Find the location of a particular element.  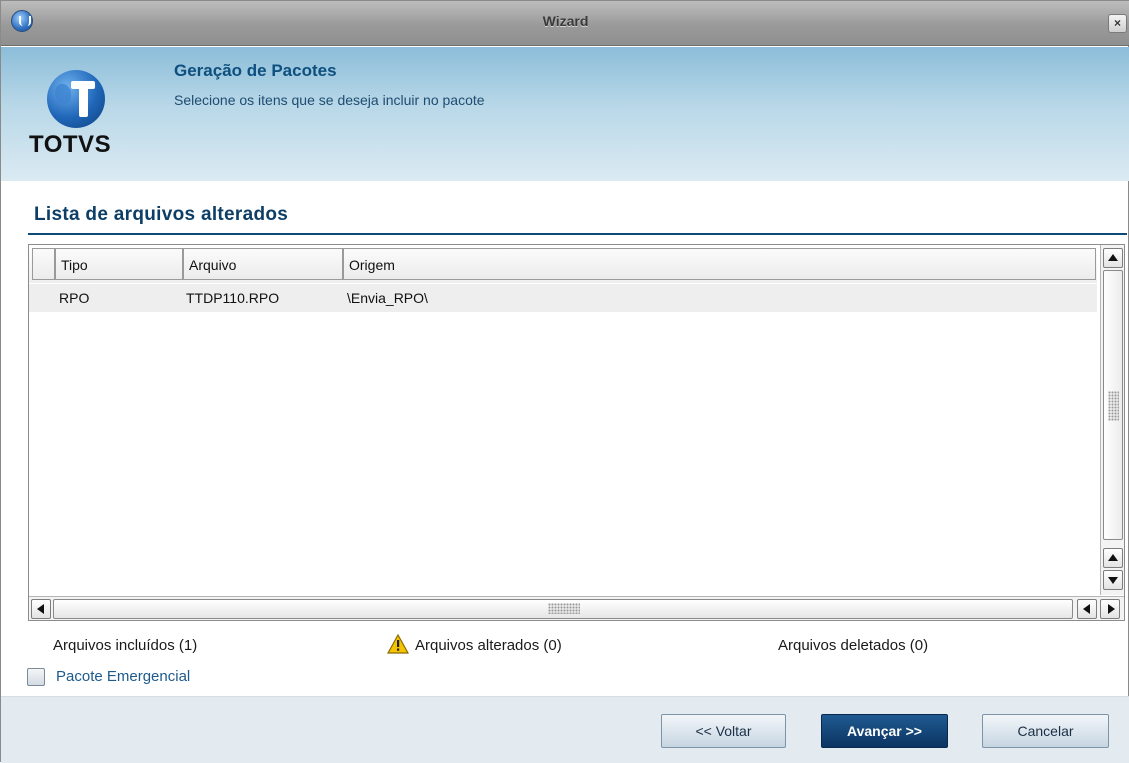

status-altered: Arquivos alterados (0) is located at coordinates (488, 645).